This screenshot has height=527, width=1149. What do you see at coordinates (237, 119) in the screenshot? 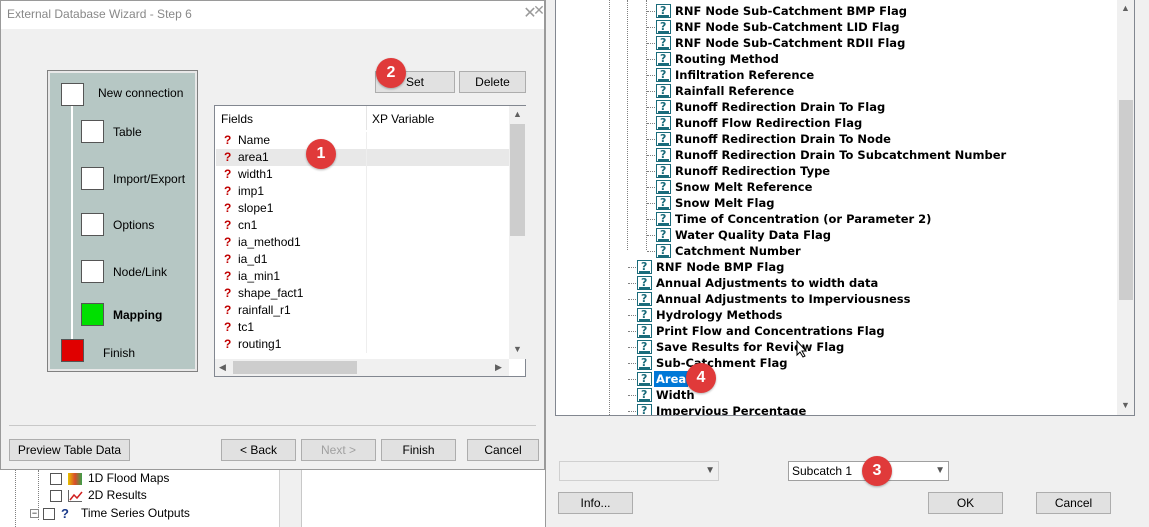
I see `column-header-fields: Fields` at bounding box center [237, 119].